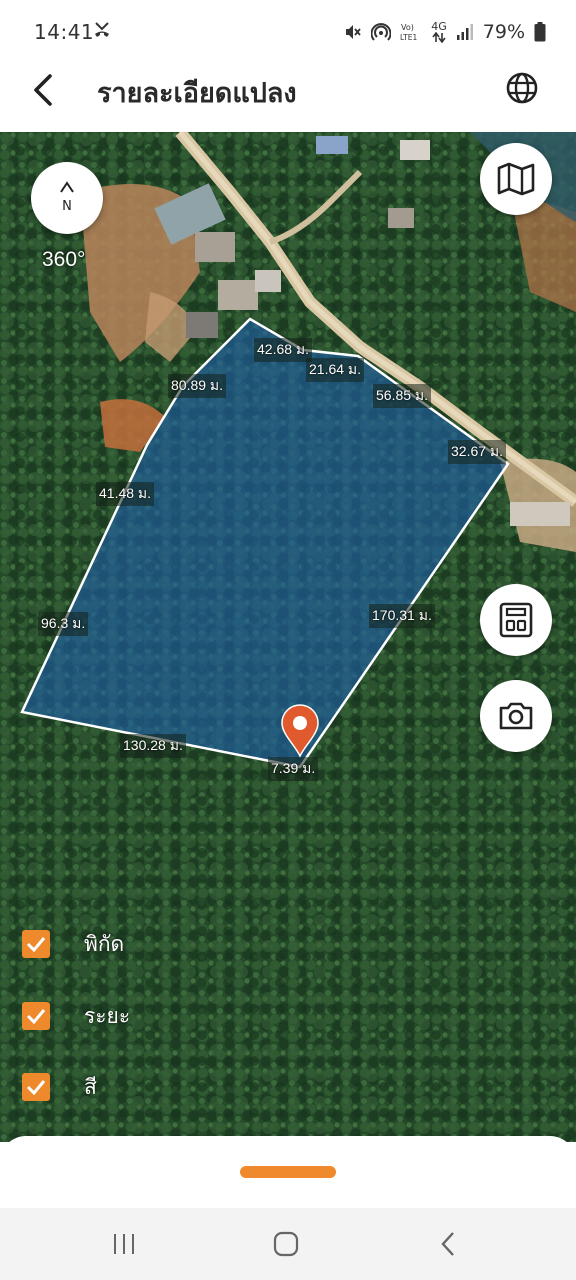  Describe the element at coordinates (153, 746) in the screenshot. I see `measurement-label: 130.28 ม.` at that location.